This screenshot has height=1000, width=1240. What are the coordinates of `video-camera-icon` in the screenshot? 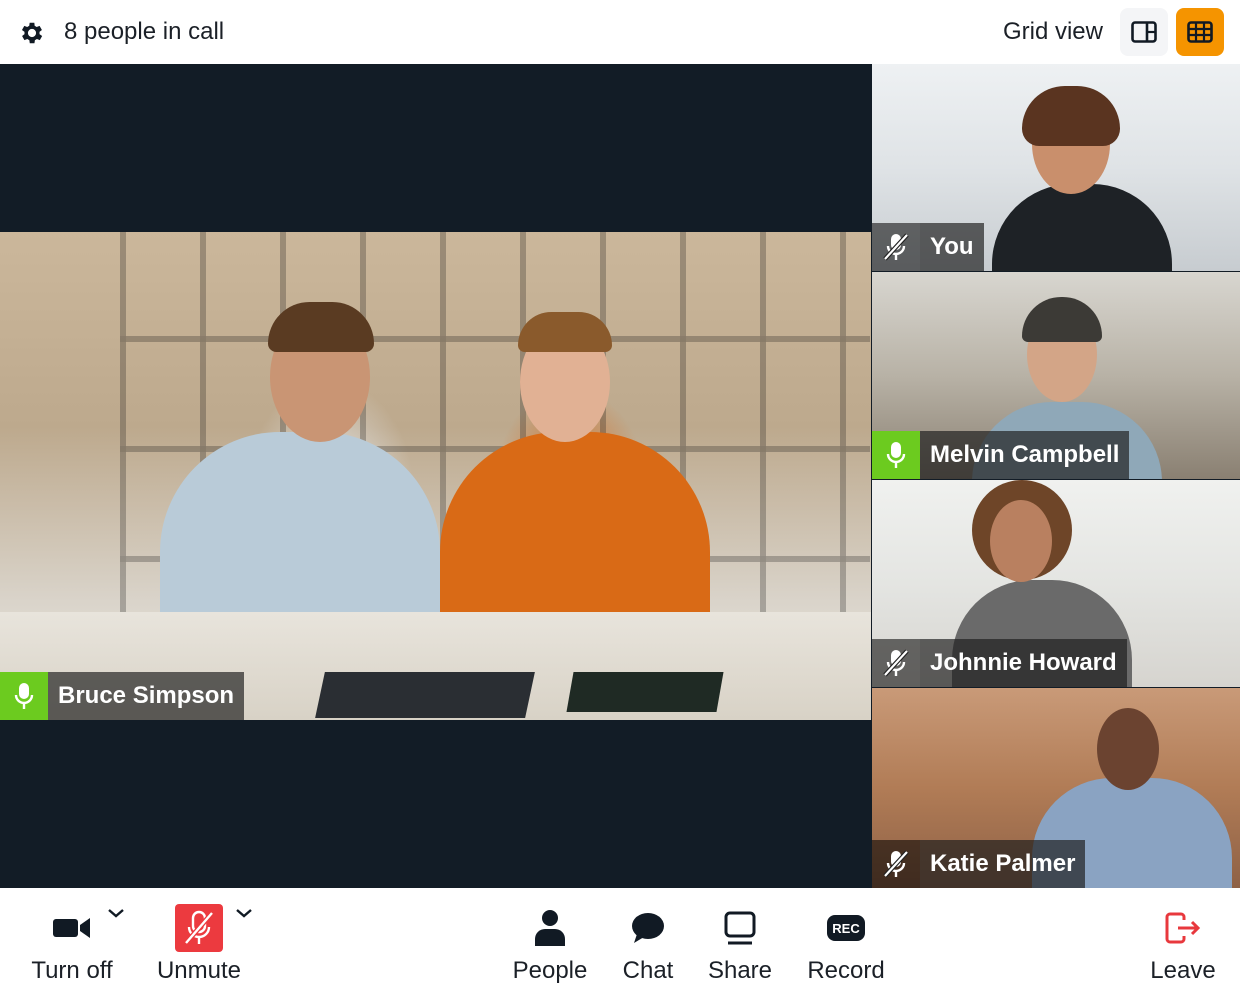 It's located at (71, 928).